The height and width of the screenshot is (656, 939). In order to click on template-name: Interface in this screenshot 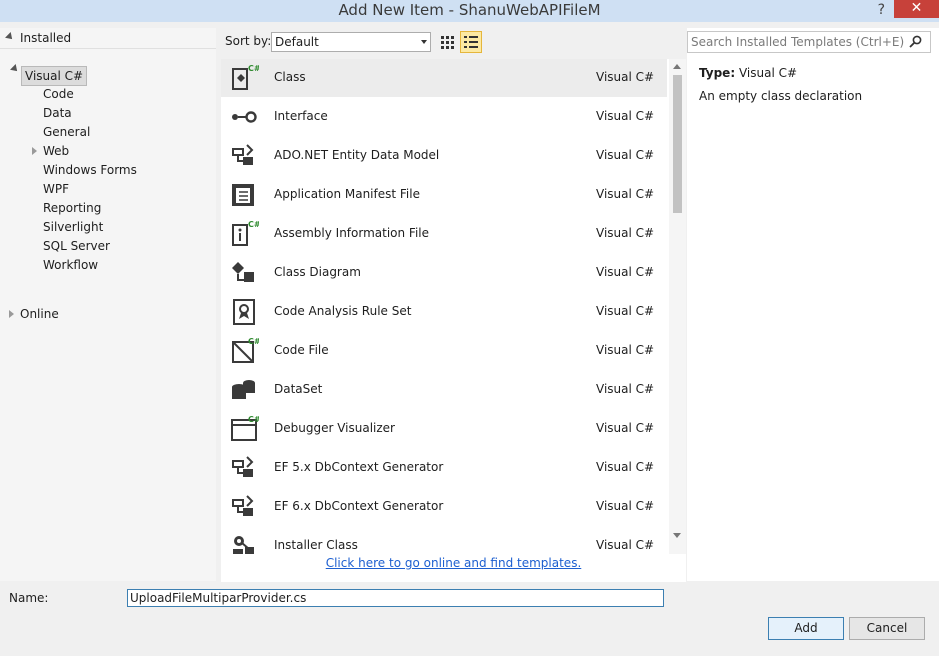, I will do `click(301, 116)`.